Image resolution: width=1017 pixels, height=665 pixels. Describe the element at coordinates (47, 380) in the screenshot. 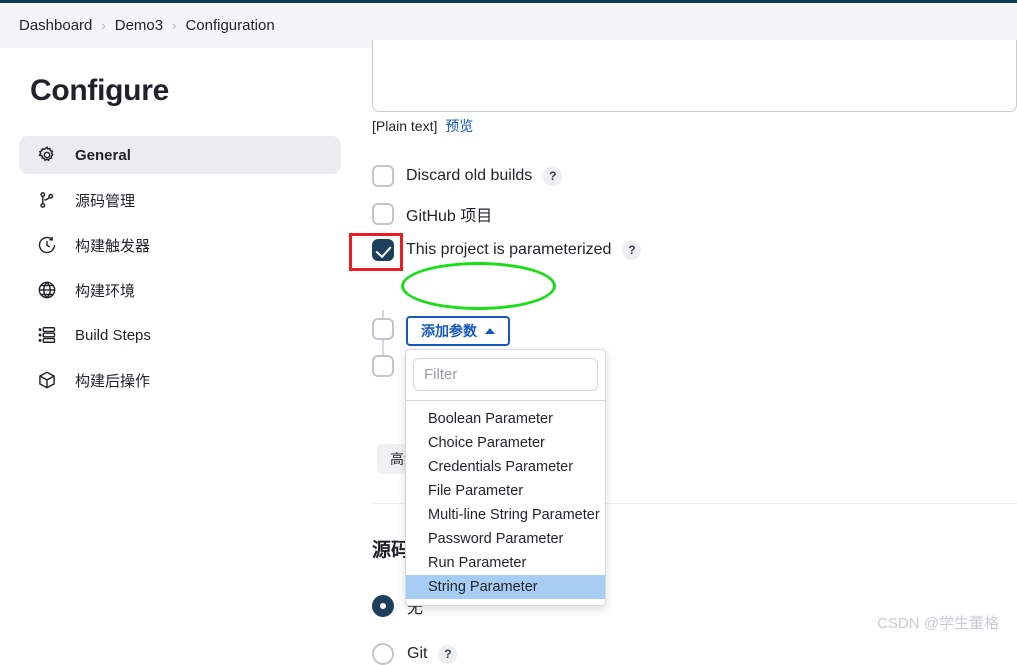

I see `package-icon` at that location.